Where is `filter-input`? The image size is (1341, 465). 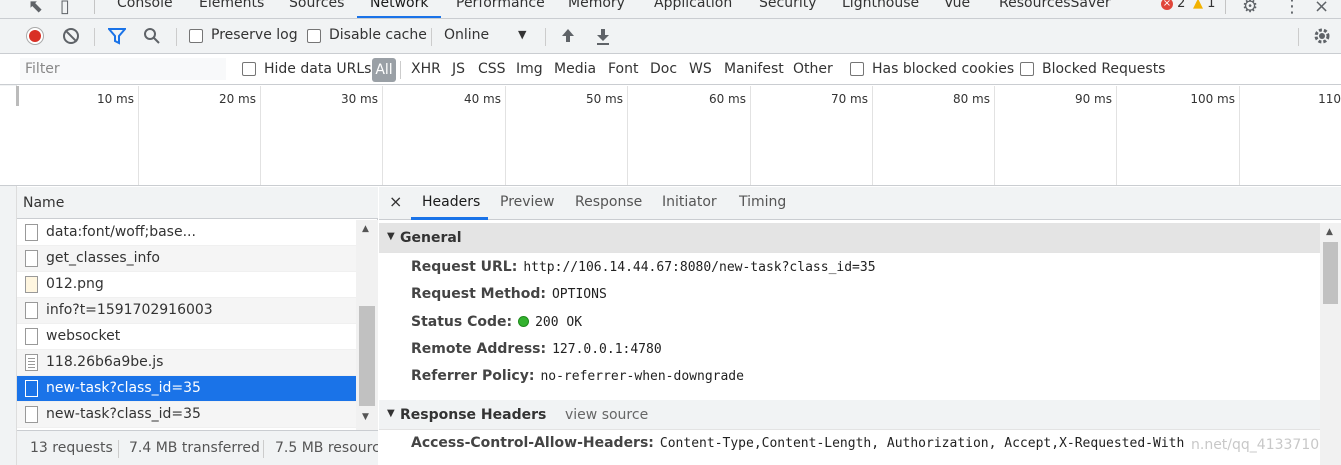 filter-input is located at coordinates (123, 69).